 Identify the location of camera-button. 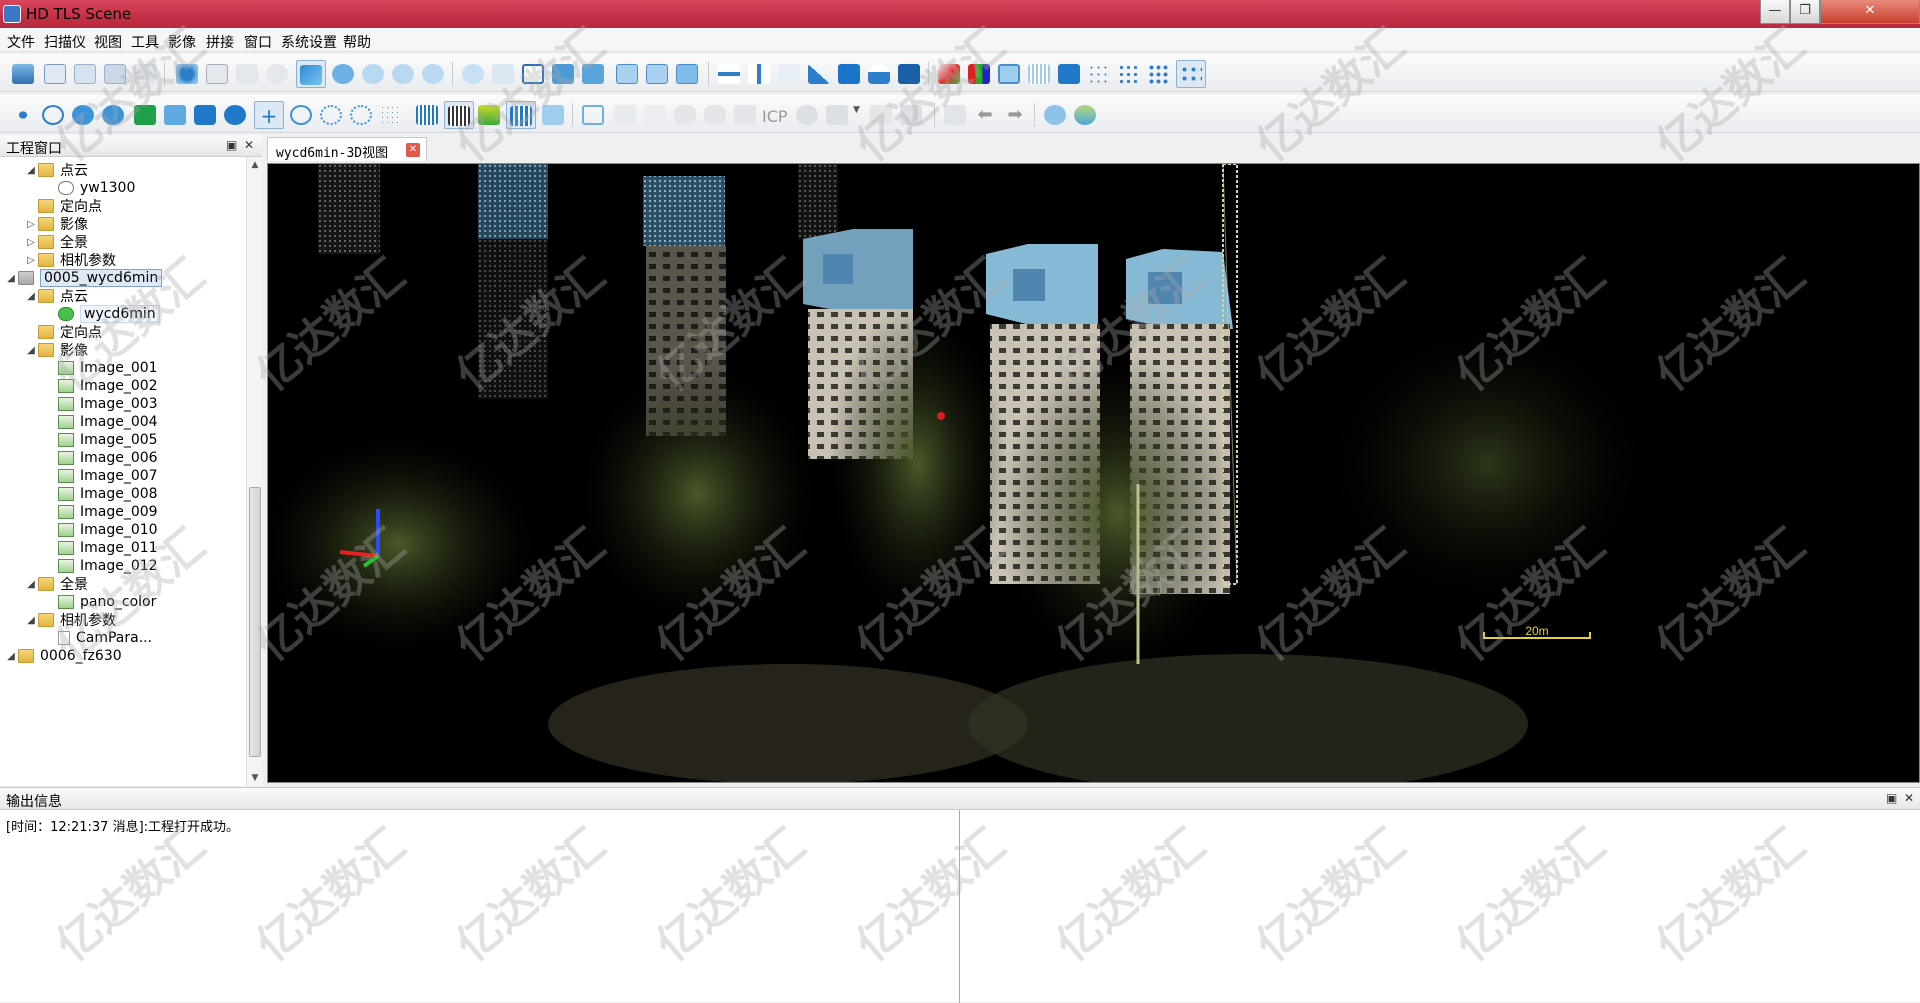
(247, 74).